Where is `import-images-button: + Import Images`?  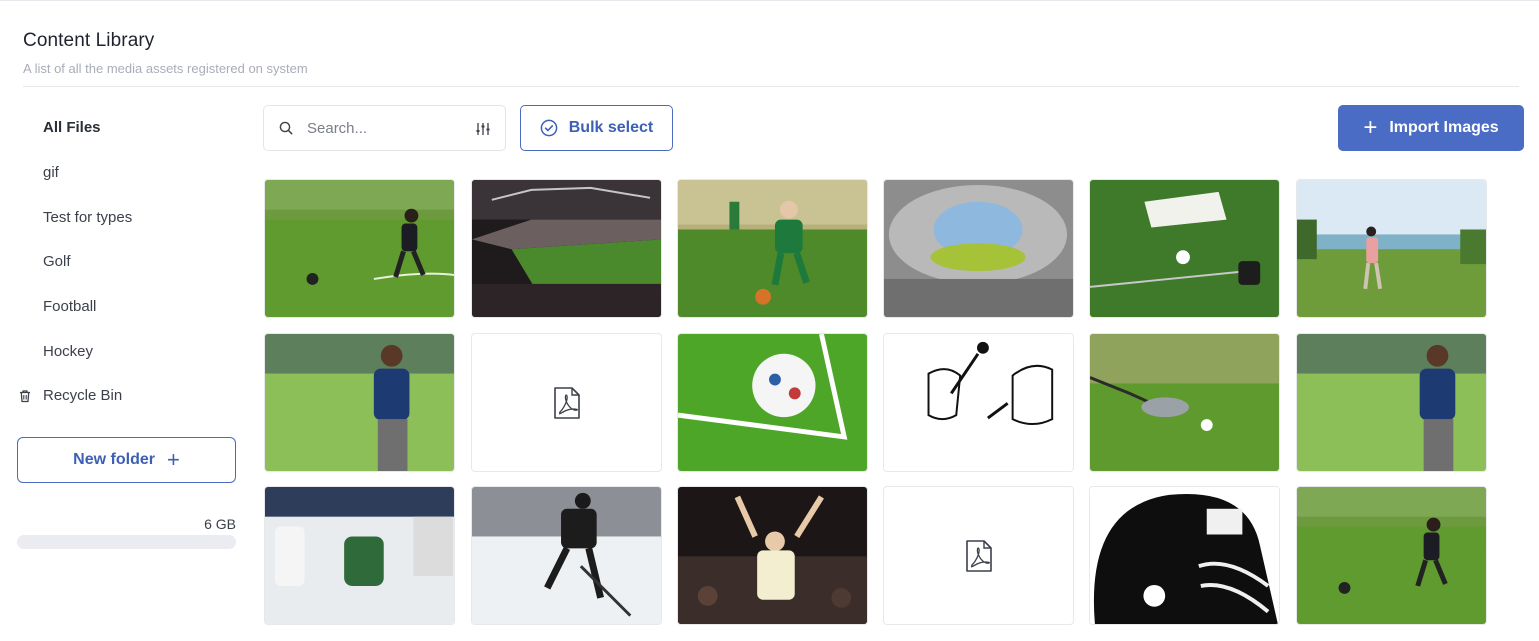 import-images-button: + Import Images is located at coordinates (1431, 128).